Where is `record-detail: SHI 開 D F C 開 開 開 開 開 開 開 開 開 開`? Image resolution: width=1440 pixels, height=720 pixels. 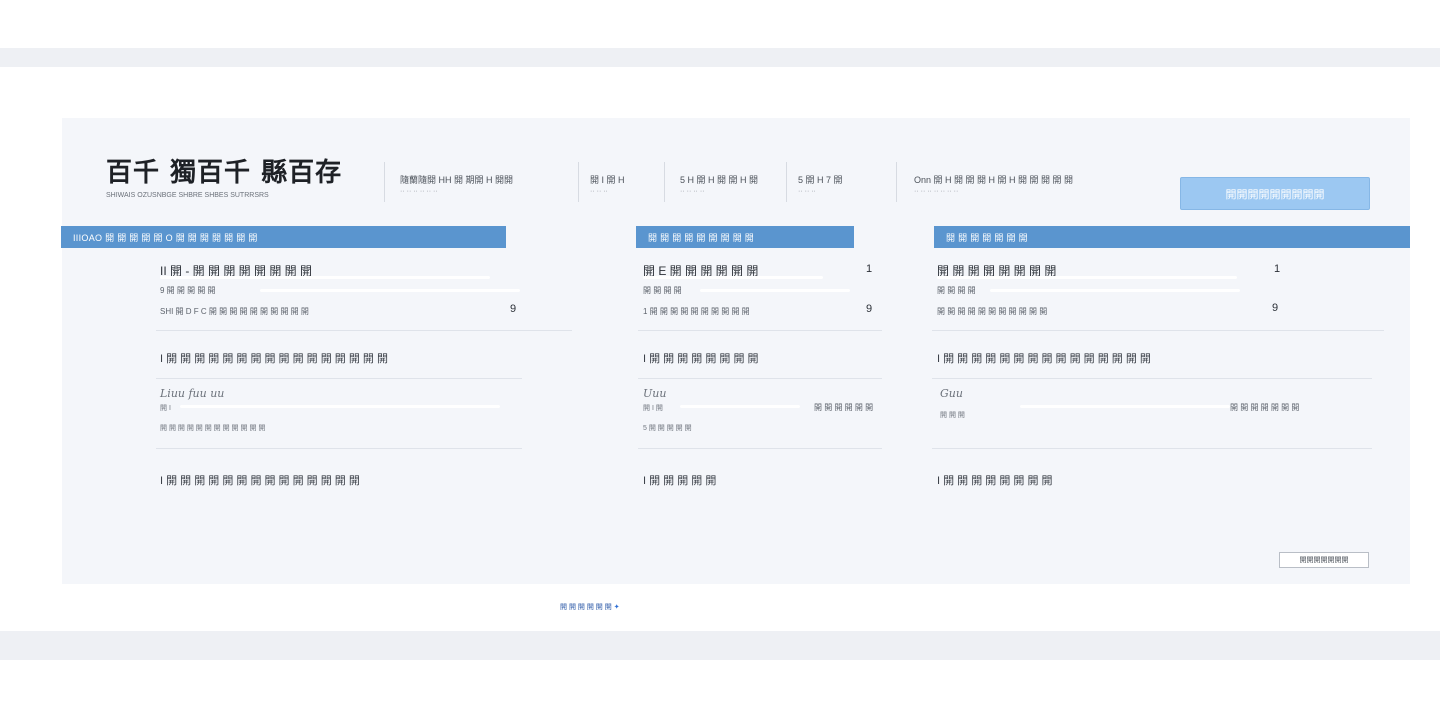 record-detail: SHI 開 D F C 開 開 開 開 開 開 開 開 開 開 is located at coordinates (234, 311).